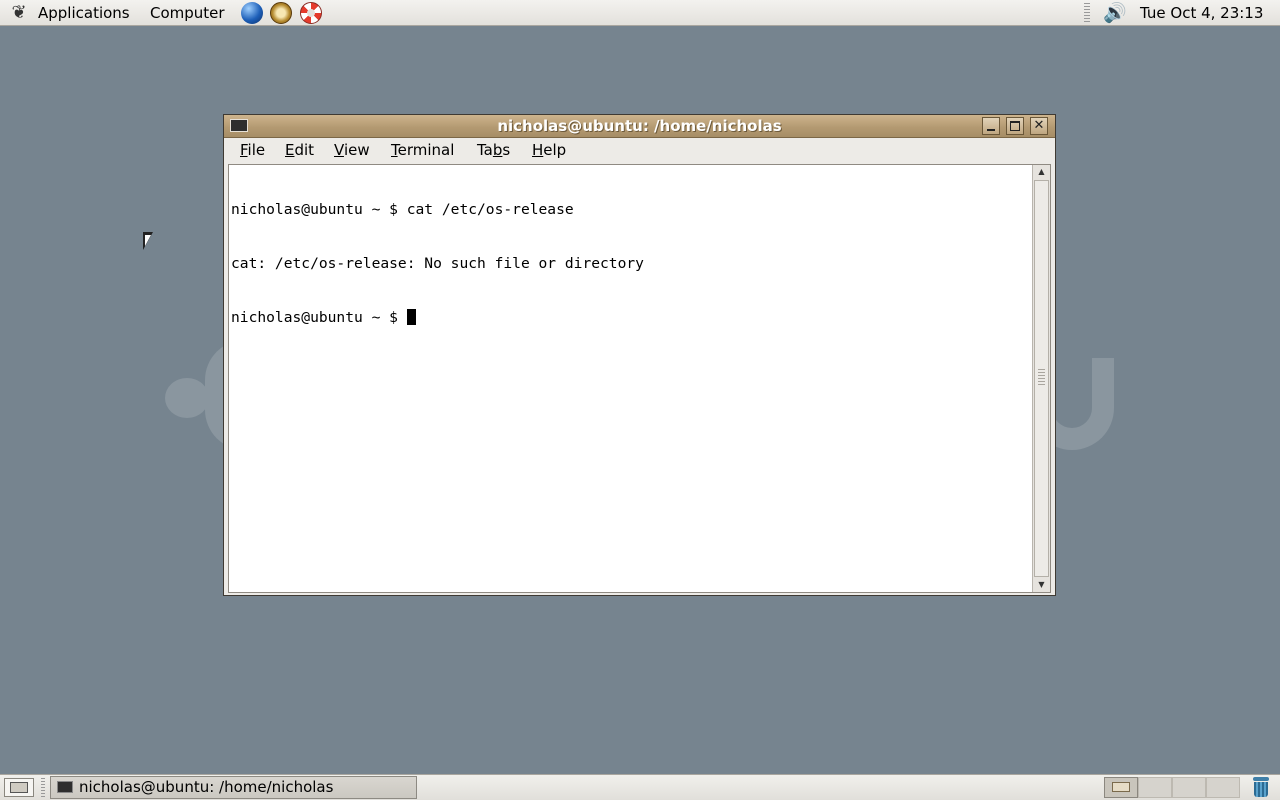  Describe the element at coordinates (1115, 13) in the screenshot. I see `volume-icon: 🔊` at that location.